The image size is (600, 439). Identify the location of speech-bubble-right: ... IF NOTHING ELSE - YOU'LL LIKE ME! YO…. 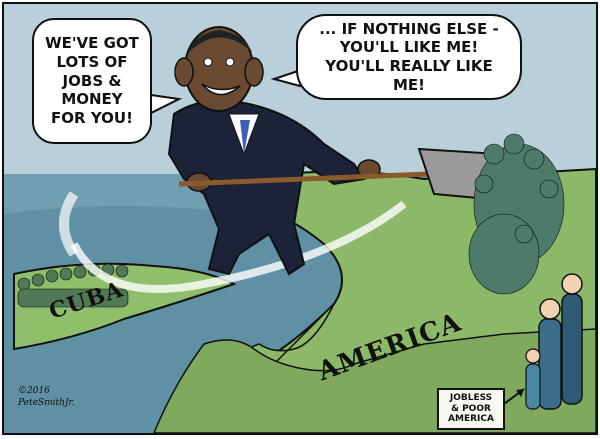
(409, 57).